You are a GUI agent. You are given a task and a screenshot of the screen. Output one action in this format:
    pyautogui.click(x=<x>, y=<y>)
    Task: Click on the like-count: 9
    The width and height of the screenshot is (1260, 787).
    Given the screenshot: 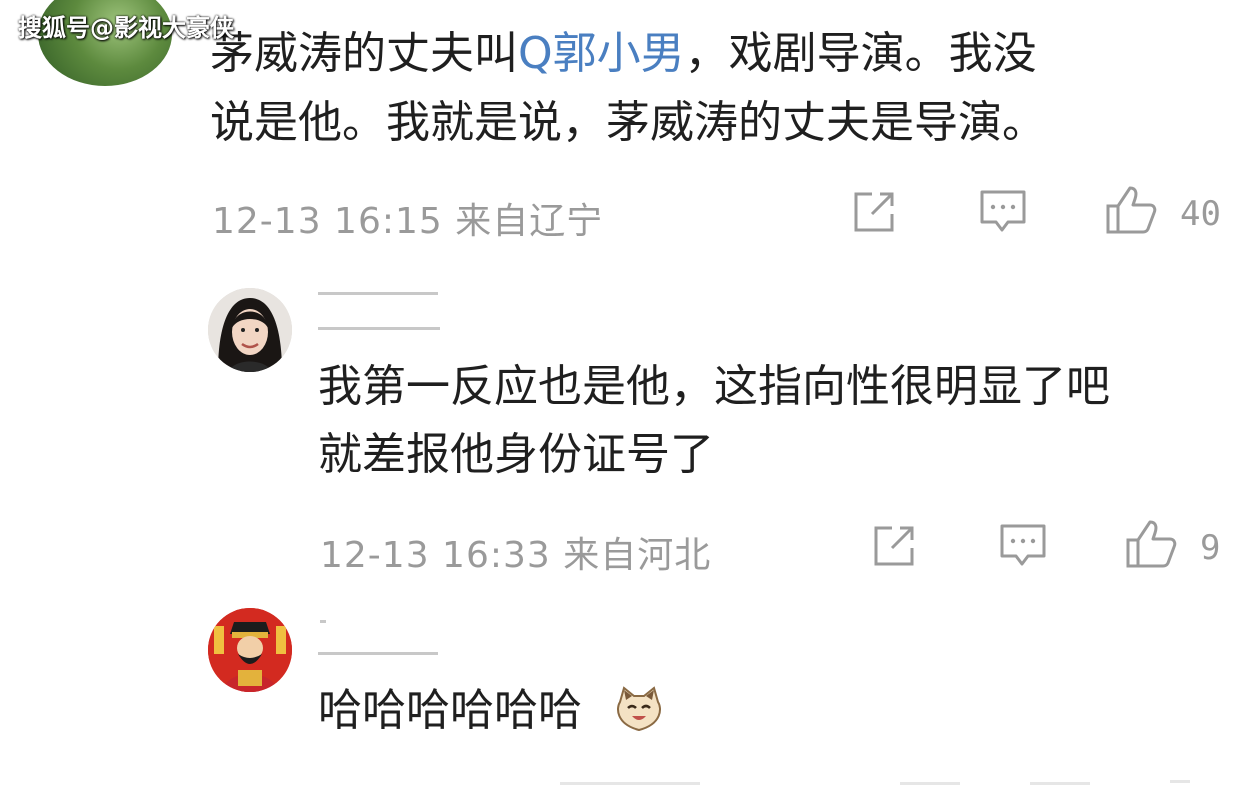 What is the action you would take?
    pyautogui.click(x=1210, y=548)
    